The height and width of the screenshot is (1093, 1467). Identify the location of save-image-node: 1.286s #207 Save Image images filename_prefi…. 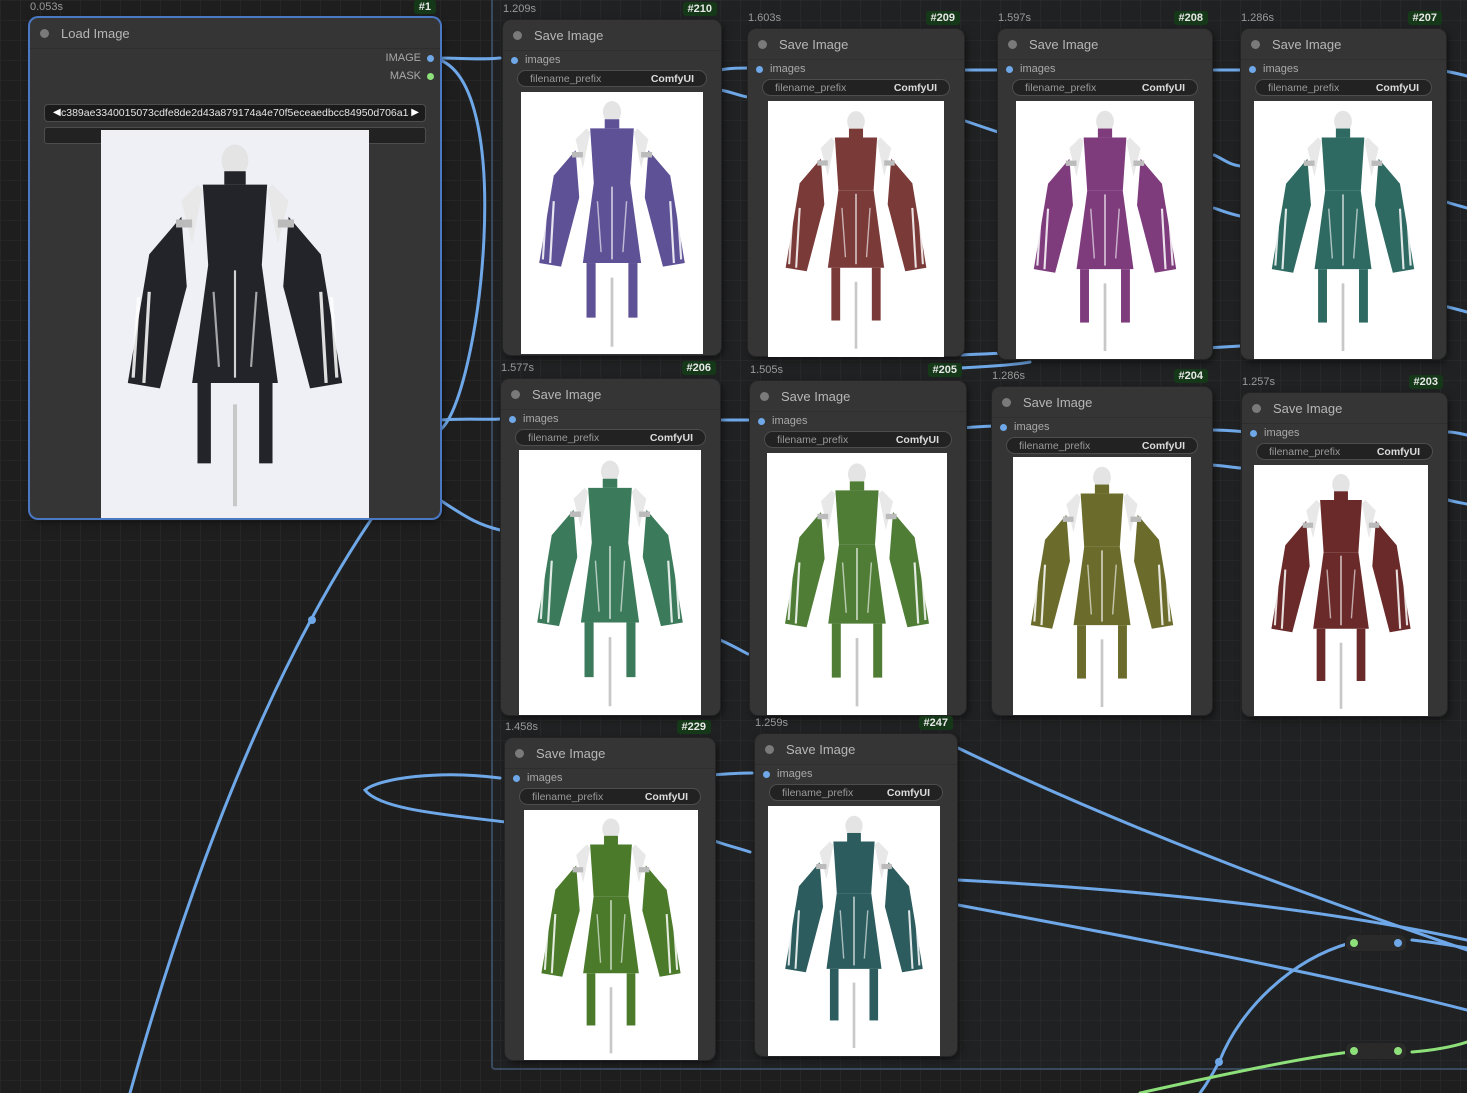
(1343, 185).